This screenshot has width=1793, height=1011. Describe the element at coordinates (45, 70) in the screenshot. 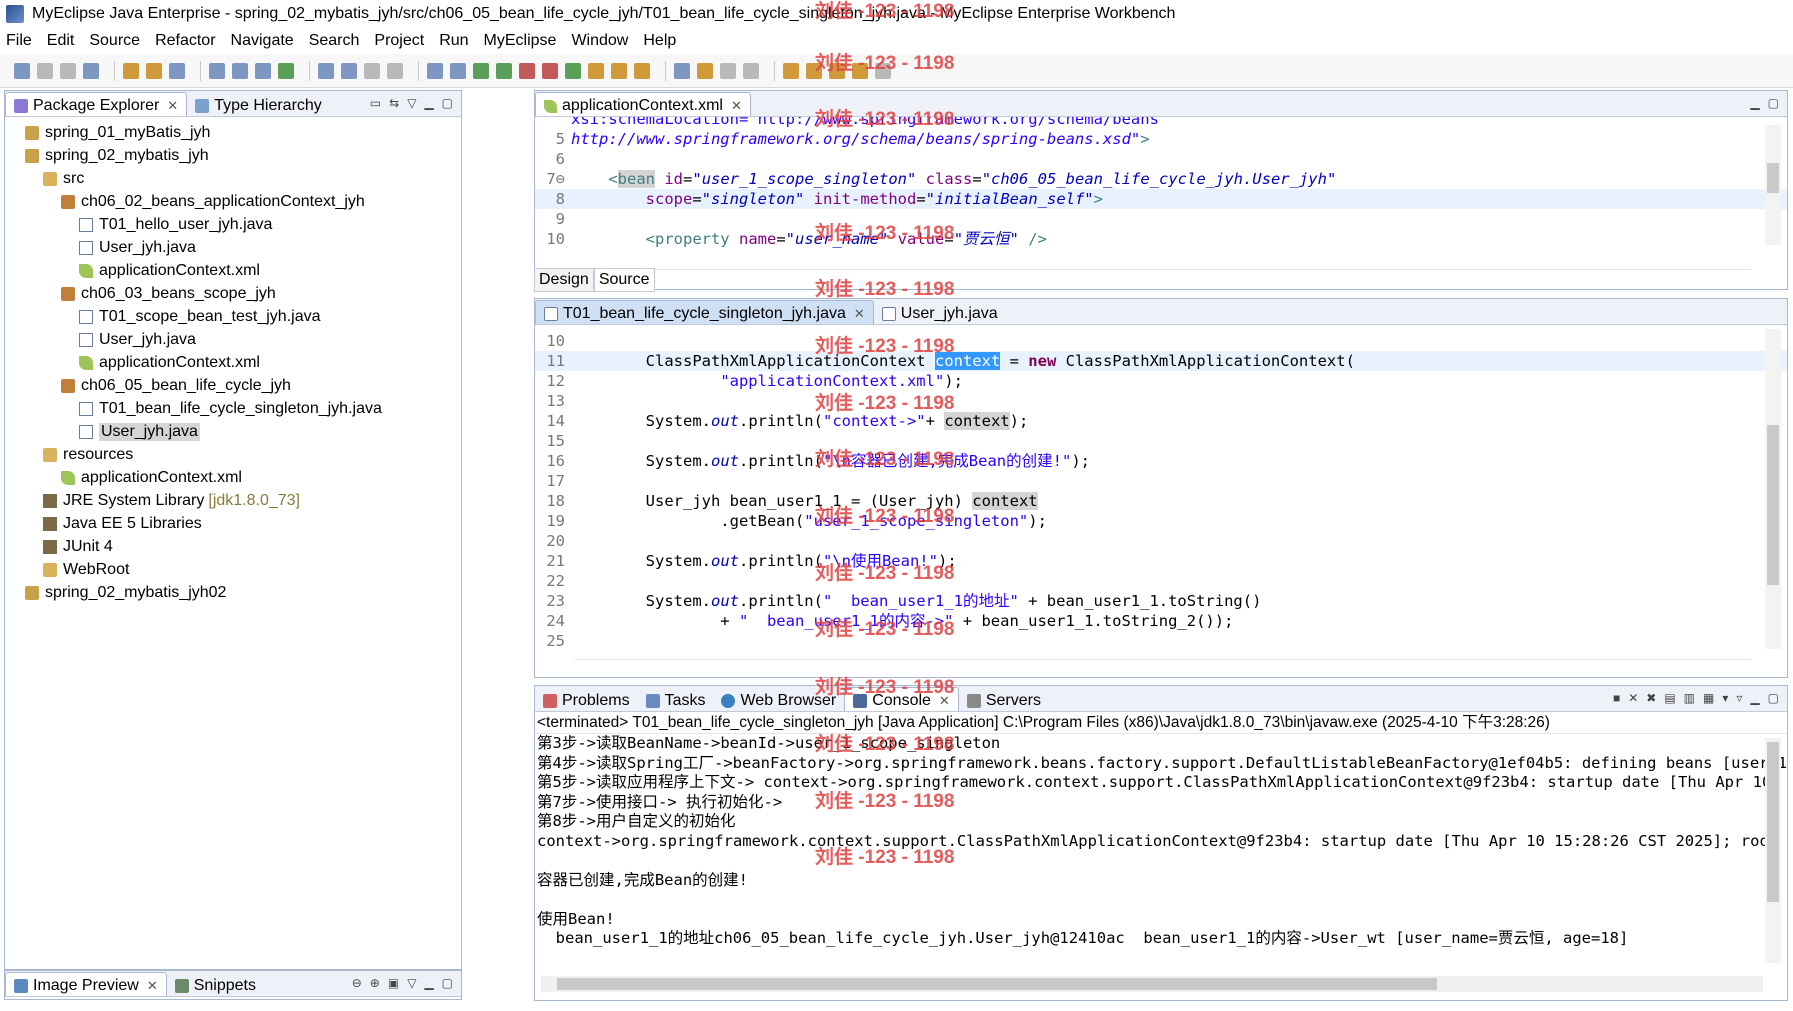

I see `save-icon` at that location.